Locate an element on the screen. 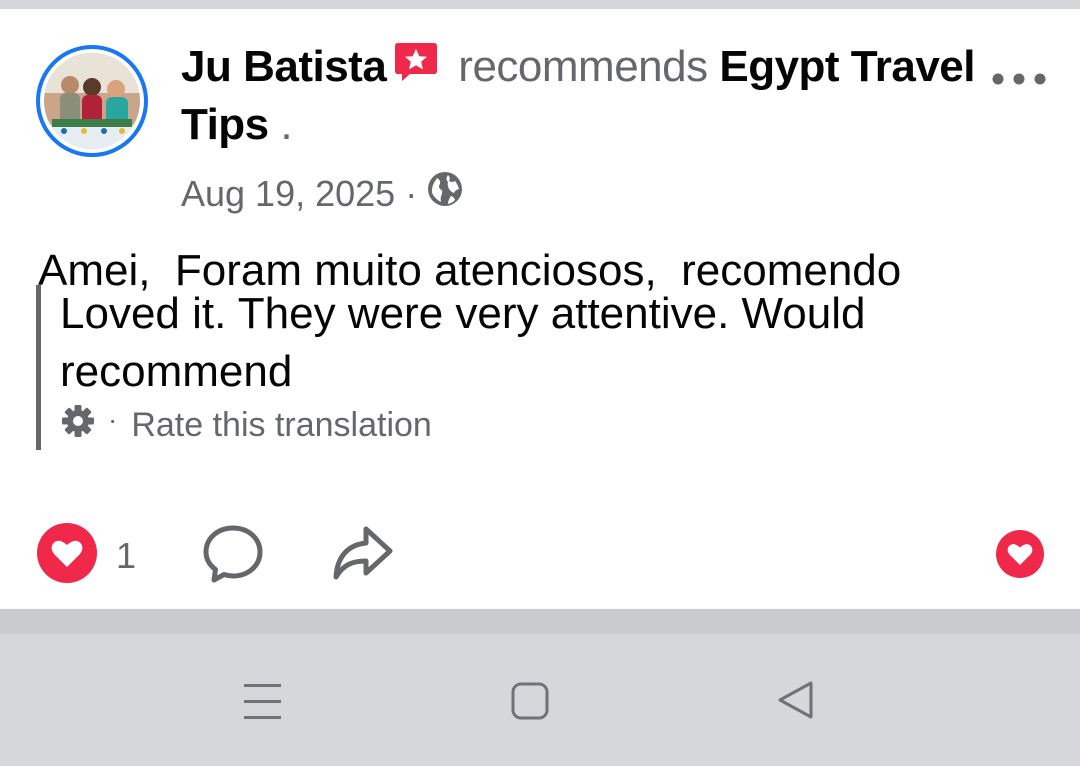 Image resolution: width=1080 pixels, height=766 pixels. rate-translation-row: · Rate this translation is located at coordinates (246, 425).